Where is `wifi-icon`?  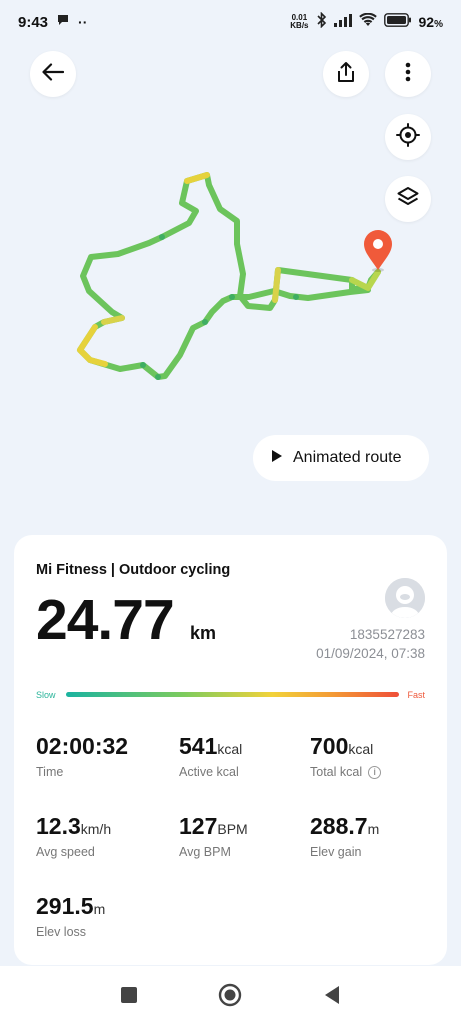
wifi-icon is located at coordinates (367, 21).